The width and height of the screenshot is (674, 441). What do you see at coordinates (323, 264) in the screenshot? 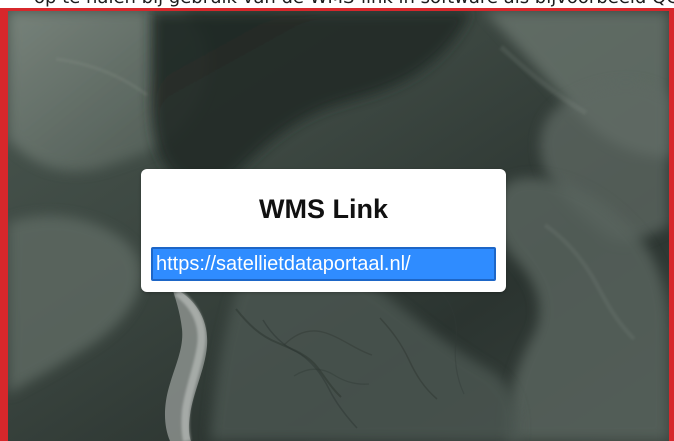
I see `wms-link-input` at bounding box center [323, 264].